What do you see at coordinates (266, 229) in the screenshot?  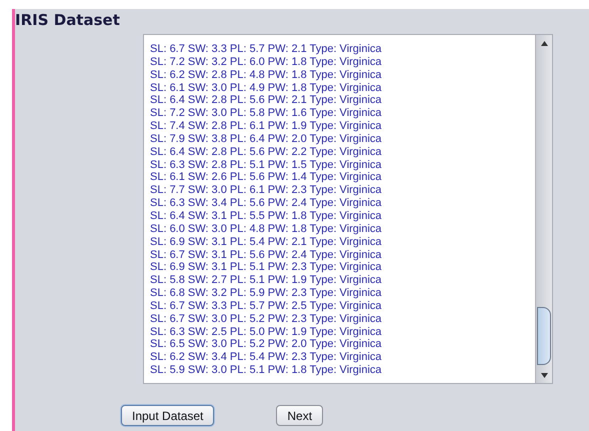 I see `record-line: SL: 6.0 SW: 3.0 PL: 4.8 PW: 1.8 Type: Virginica` at bounding box center [266, 229].